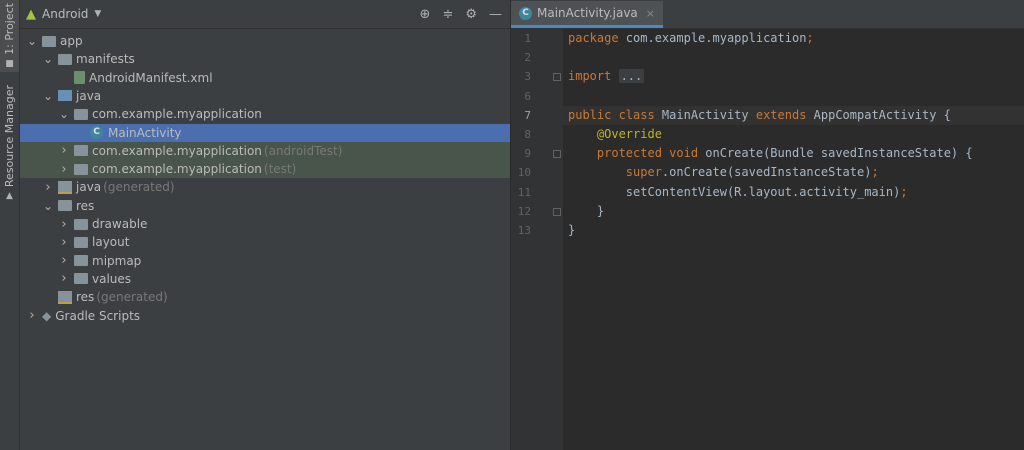 The width and height of the screenshot is (1024, 450). I want to click on tree-item: › com.example.myapplication (test), so click(265, 169).